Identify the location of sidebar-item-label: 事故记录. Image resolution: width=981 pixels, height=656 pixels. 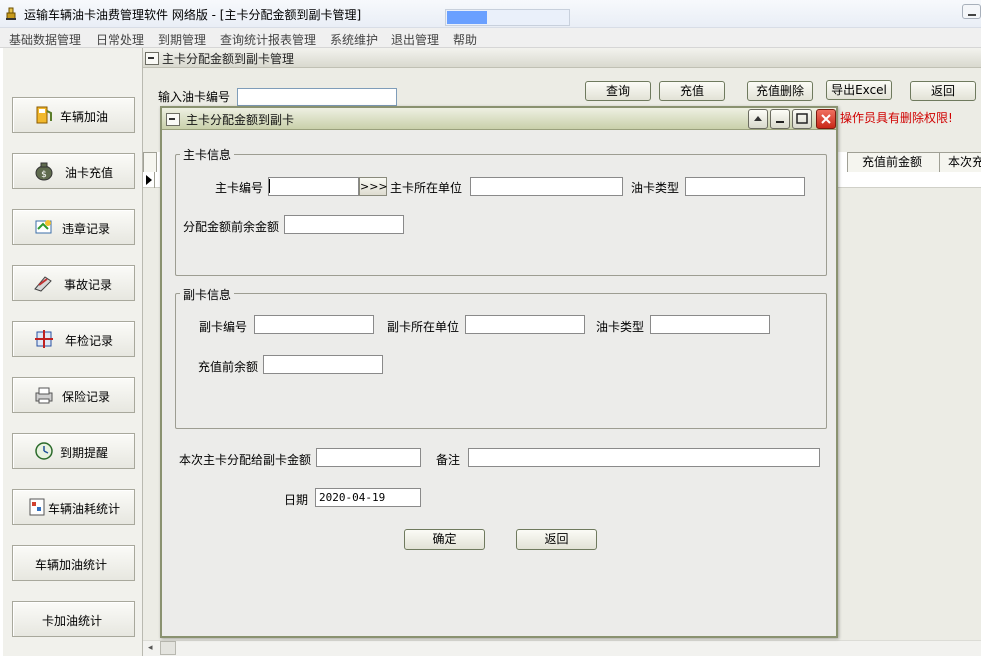
(88, 285).